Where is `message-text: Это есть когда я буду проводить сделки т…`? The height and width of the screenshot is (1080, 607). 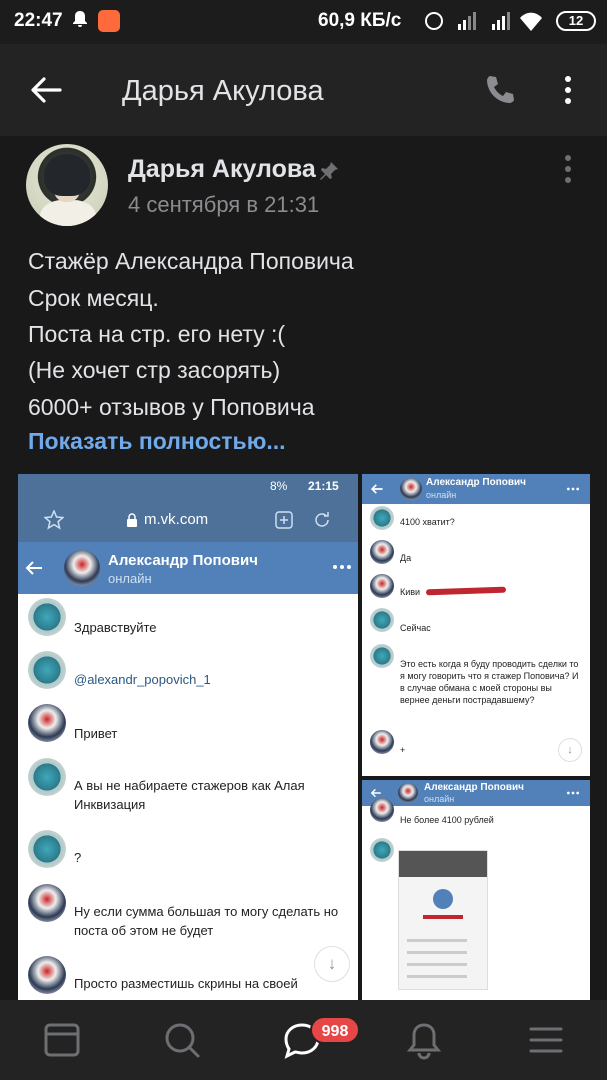
message-text: Это есть когда я буду проводить сделки т… is located at coordinates (489, 682).